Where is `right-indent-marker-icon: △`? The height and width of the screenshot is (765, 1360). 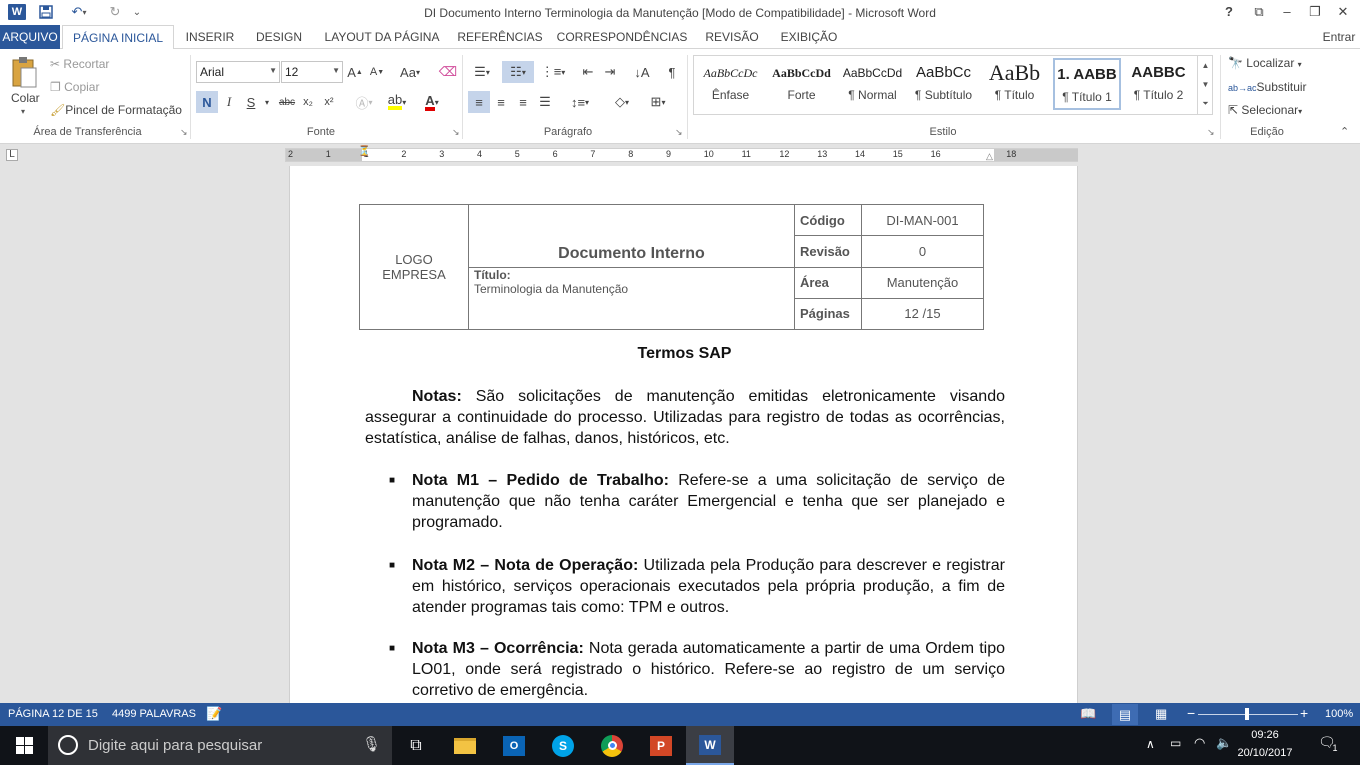 right-indent-marker-icon: △ is located at coordinates (989, 156).